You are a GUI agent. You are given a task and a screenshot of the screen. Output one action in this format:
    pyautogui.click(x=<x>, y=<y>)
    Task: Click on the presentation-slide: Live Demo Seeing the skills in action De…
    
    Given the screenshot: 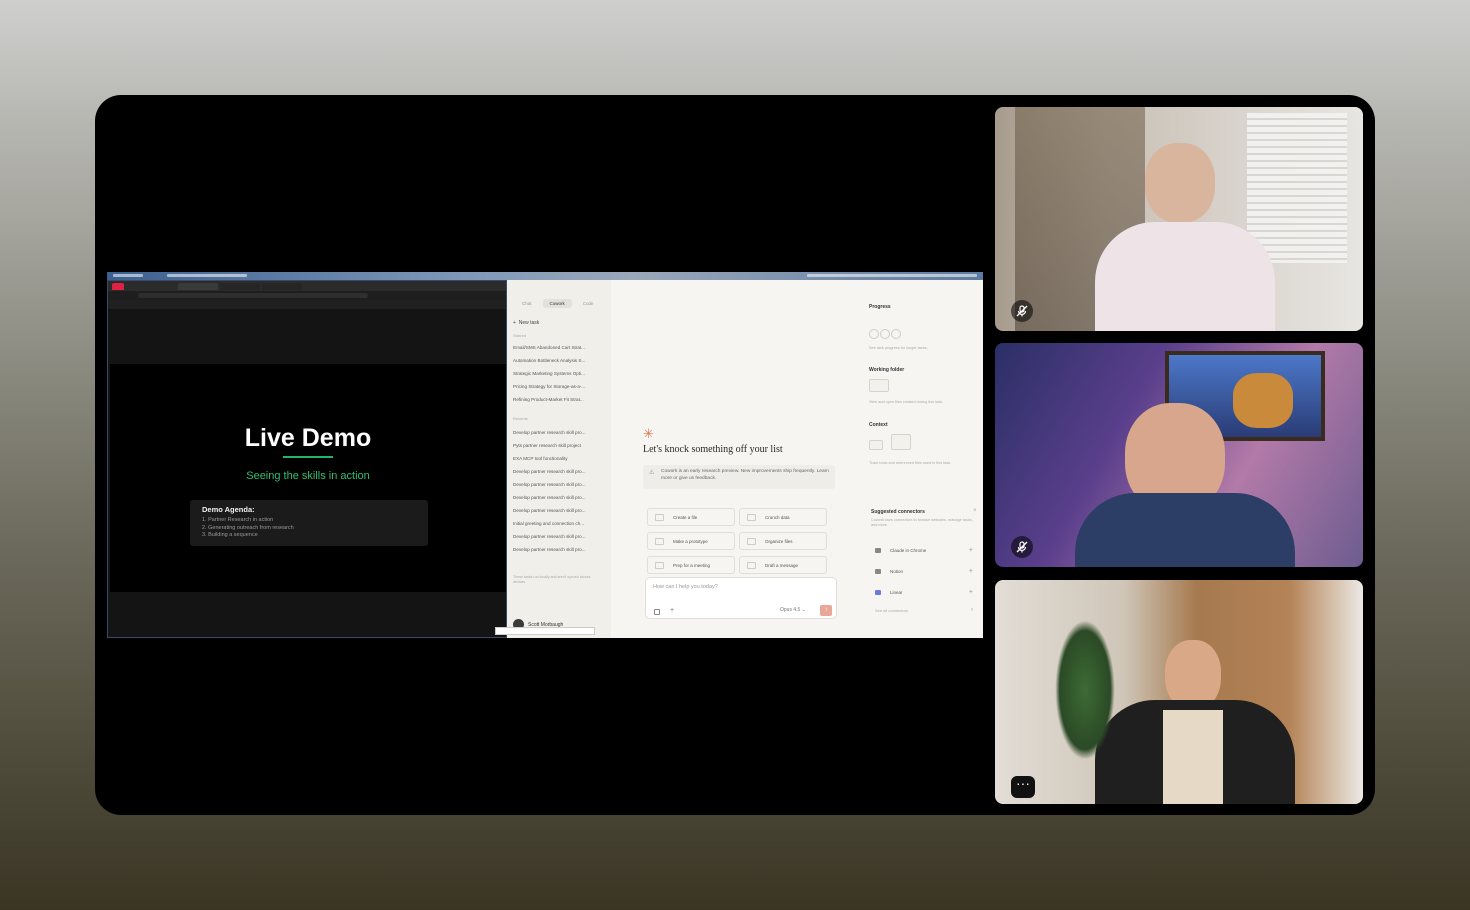 What is the action you would take?
    pyautogui.click(x=308, y=478)
    